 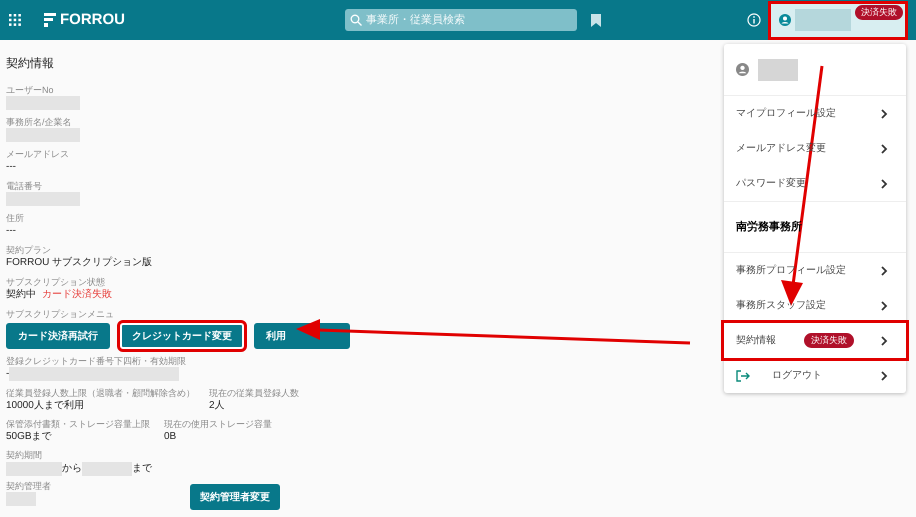 I want to click on field-value: 0B, so click(x=171, y=436).